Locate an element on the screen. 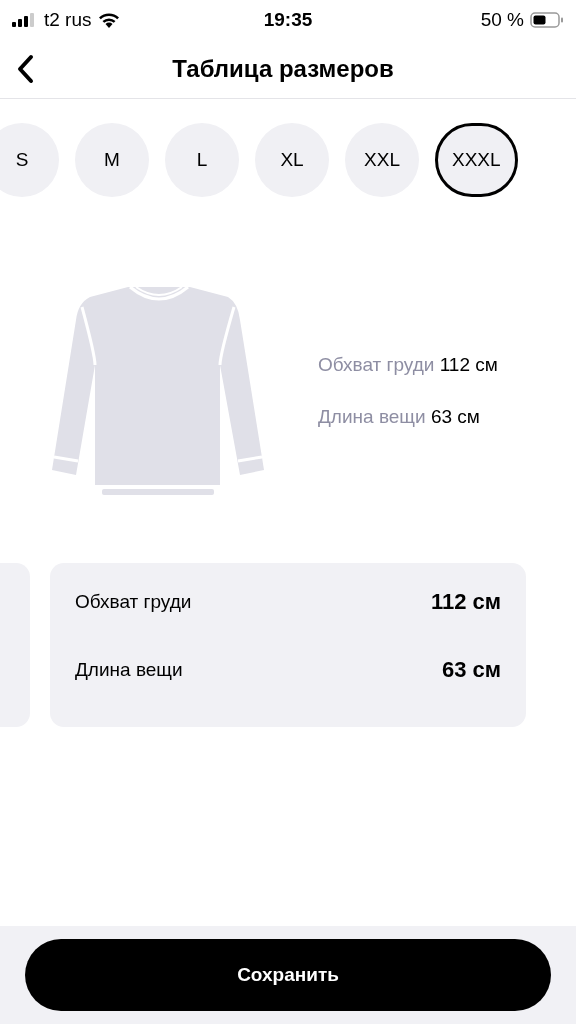 Image resolution: width=576 pixels, height=1024 pixels. measurement-label: Длина вещи is located at coordinates (129, 670).